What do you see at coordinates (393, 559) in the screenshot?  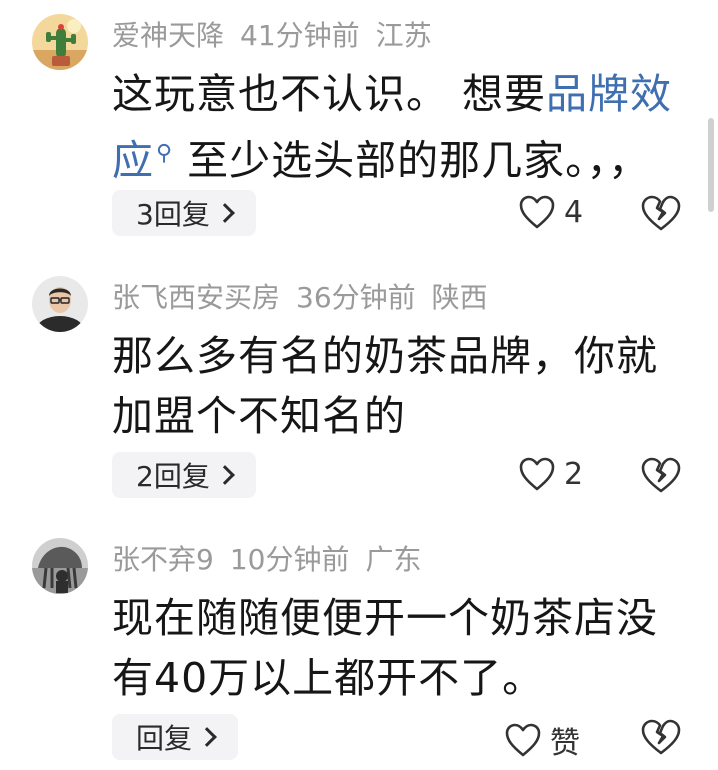 I see `location: 广东` at bounding box center [393, 559].